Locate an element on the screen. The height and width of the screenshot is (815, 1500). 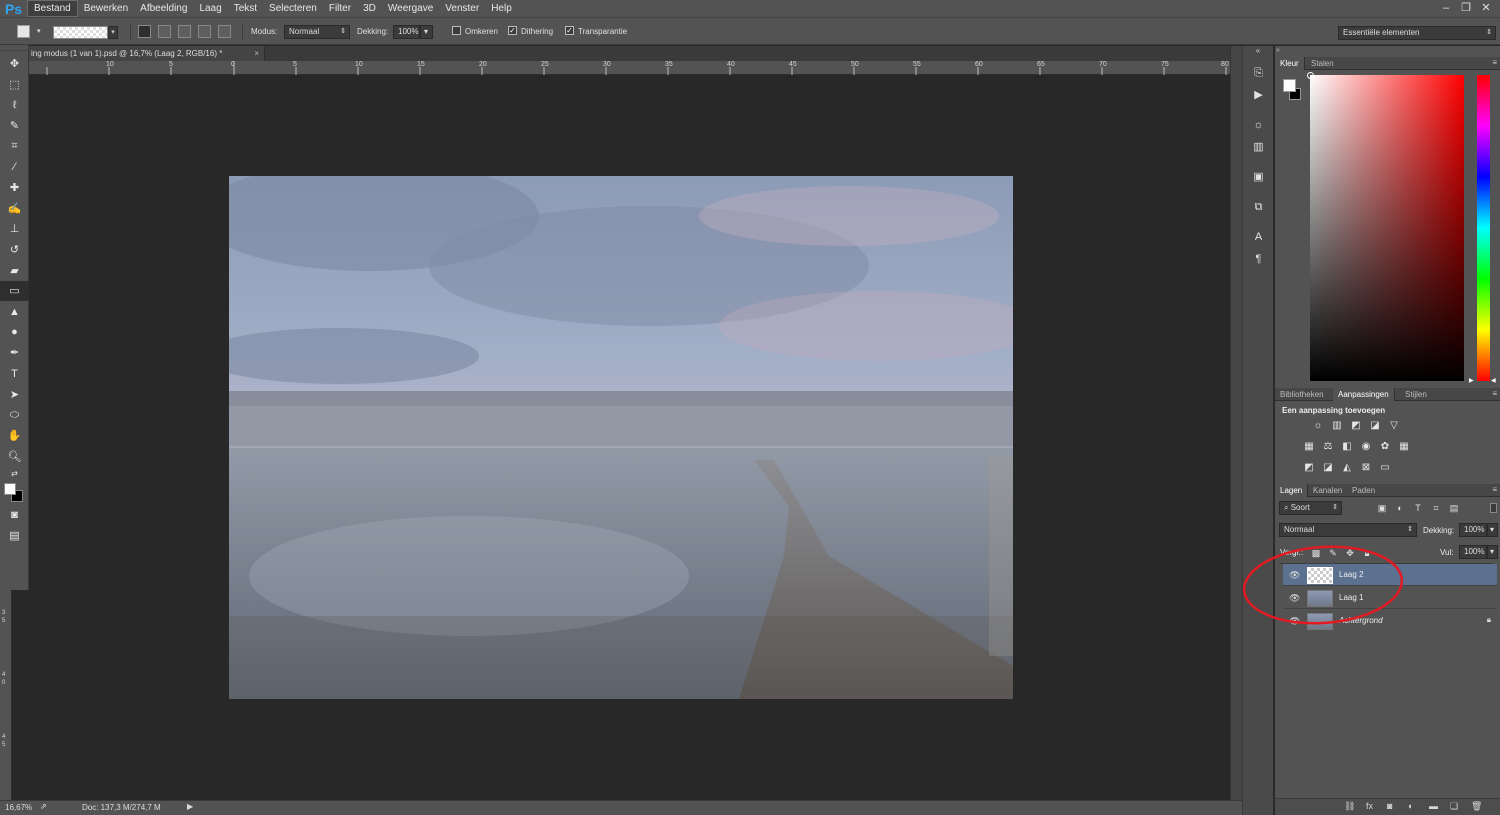
tab-kleur: Kleur is located at coordinates (1290, 63).